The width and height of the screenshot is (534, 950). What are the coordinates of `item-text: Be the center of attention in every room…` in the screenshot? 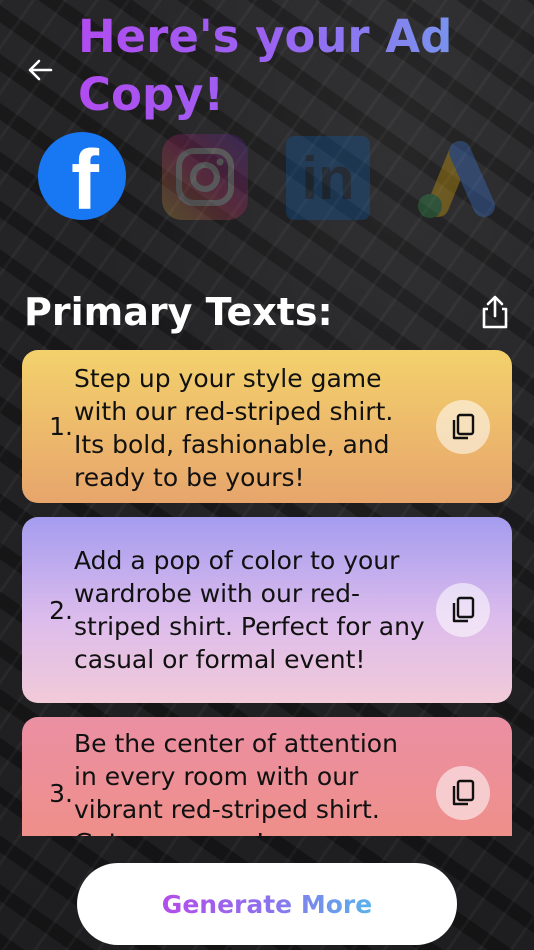 It's located at (236, 782).